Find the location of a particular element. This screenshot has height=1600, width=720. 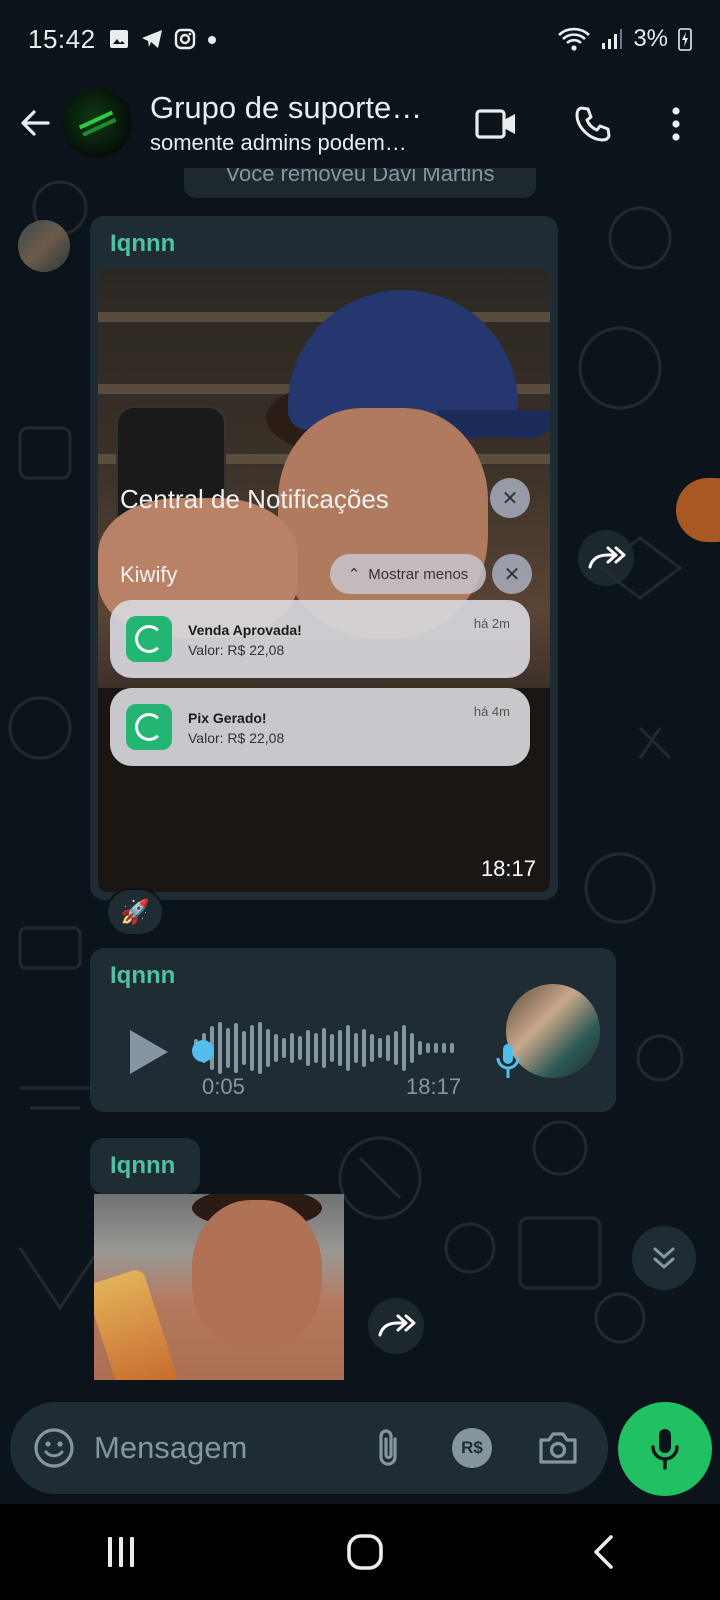

back-button is located at coordinates (36, 123).